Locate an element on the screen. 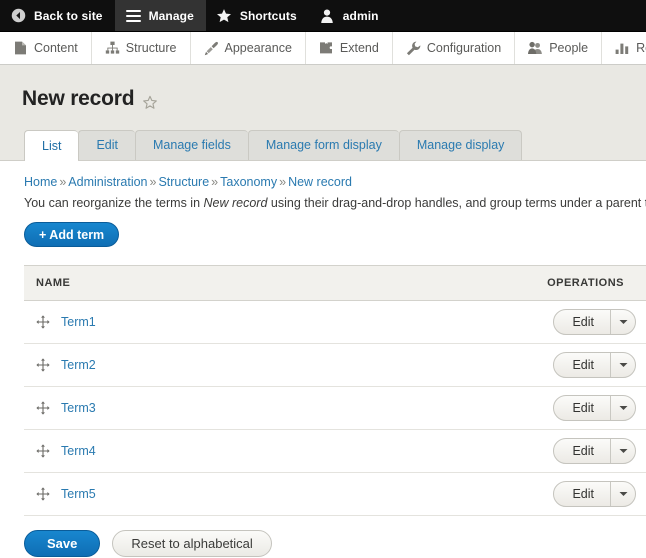 The width and height of the screenshot is (646, 558). toolbar-item-label: Back to site is located at coordinates (68, 15).